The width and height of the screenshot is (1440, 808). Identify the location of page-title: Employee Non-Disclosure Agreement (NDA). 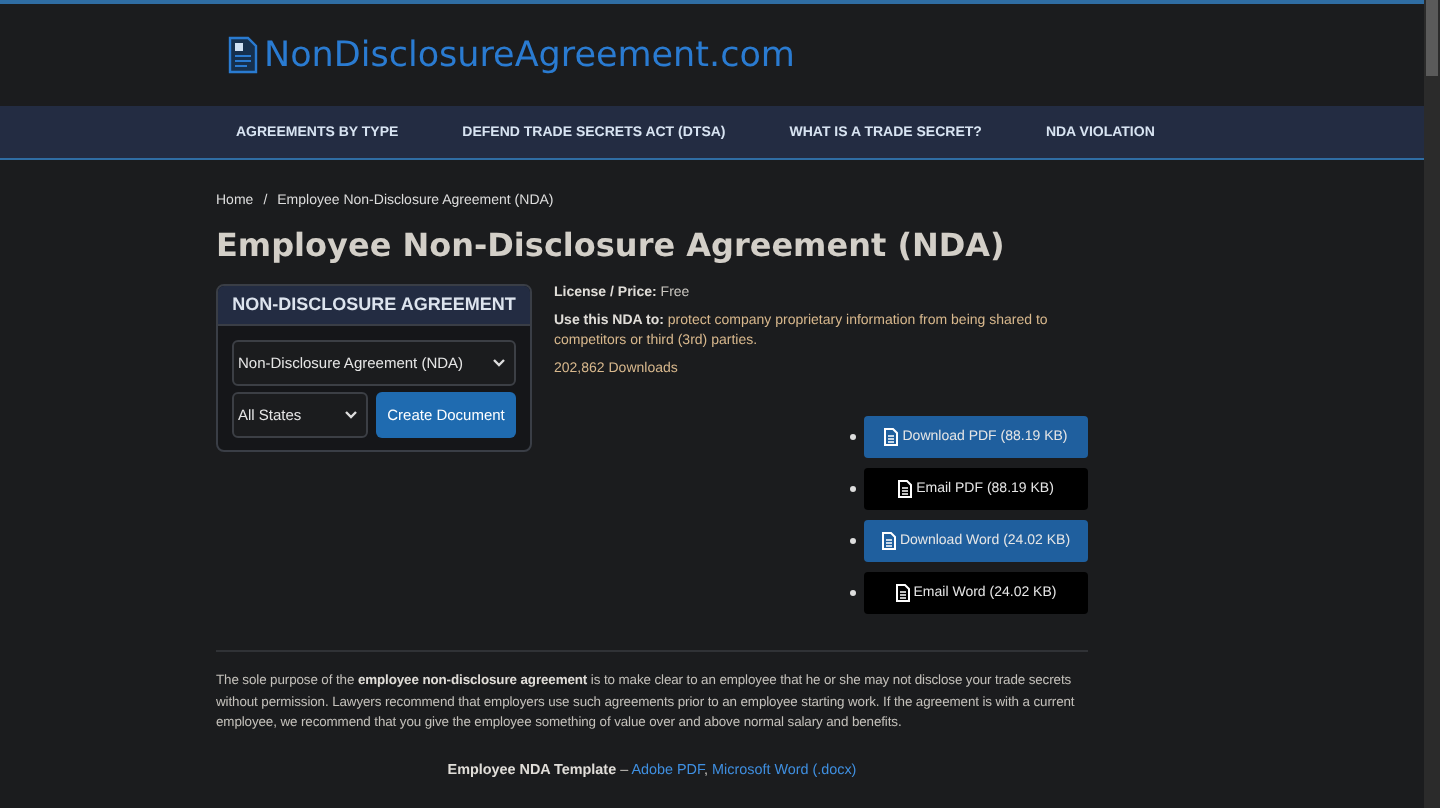
(611, 245).